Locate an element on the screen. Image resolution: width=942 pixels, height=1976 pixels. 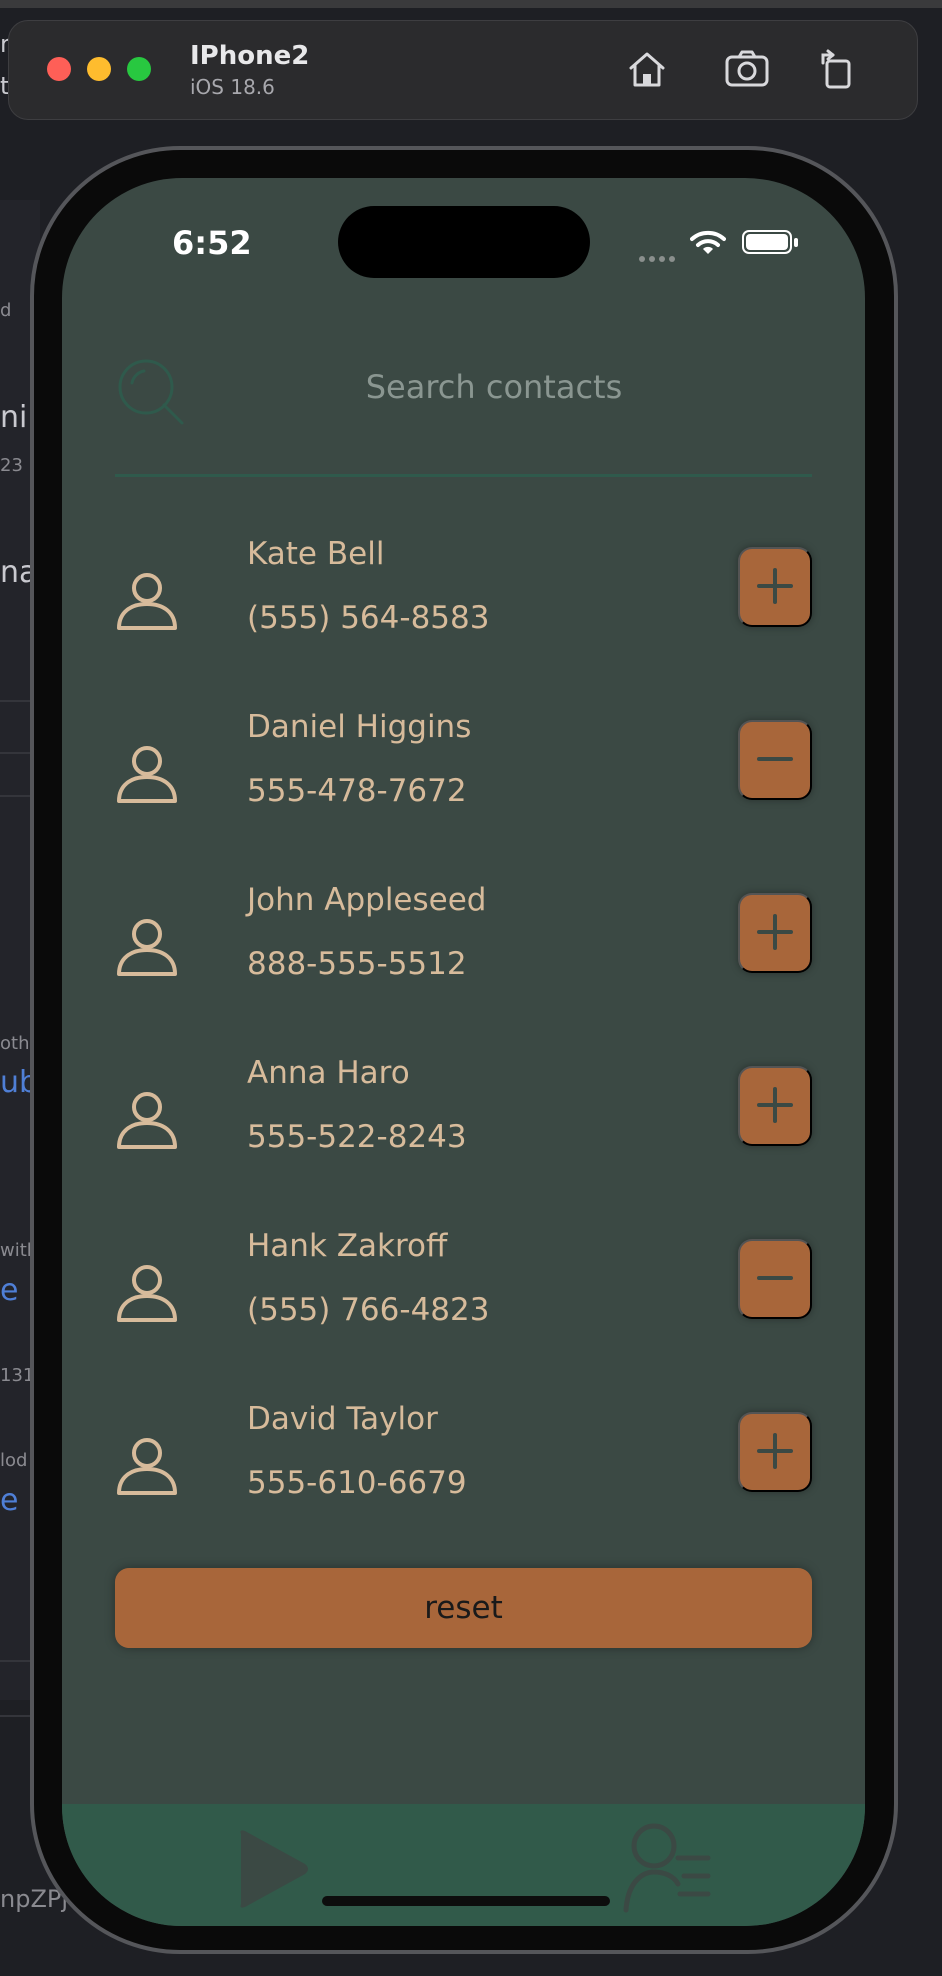
zoom-window-button is located at coordinates (139, 69).